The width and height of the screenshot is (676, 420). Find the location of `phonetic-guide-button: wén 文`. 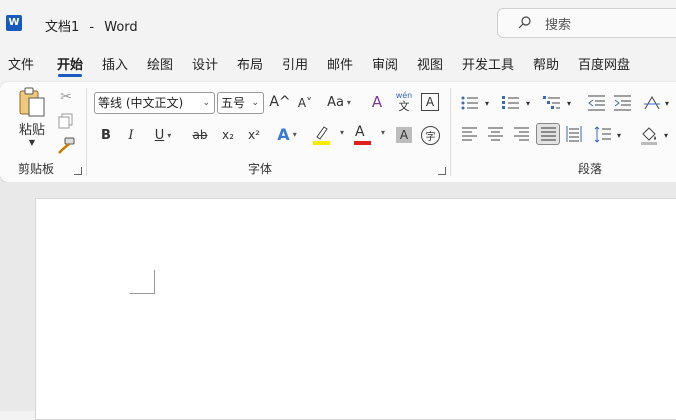

phonetic-guide-button: wén 文 is located at coordinates (404, 103).